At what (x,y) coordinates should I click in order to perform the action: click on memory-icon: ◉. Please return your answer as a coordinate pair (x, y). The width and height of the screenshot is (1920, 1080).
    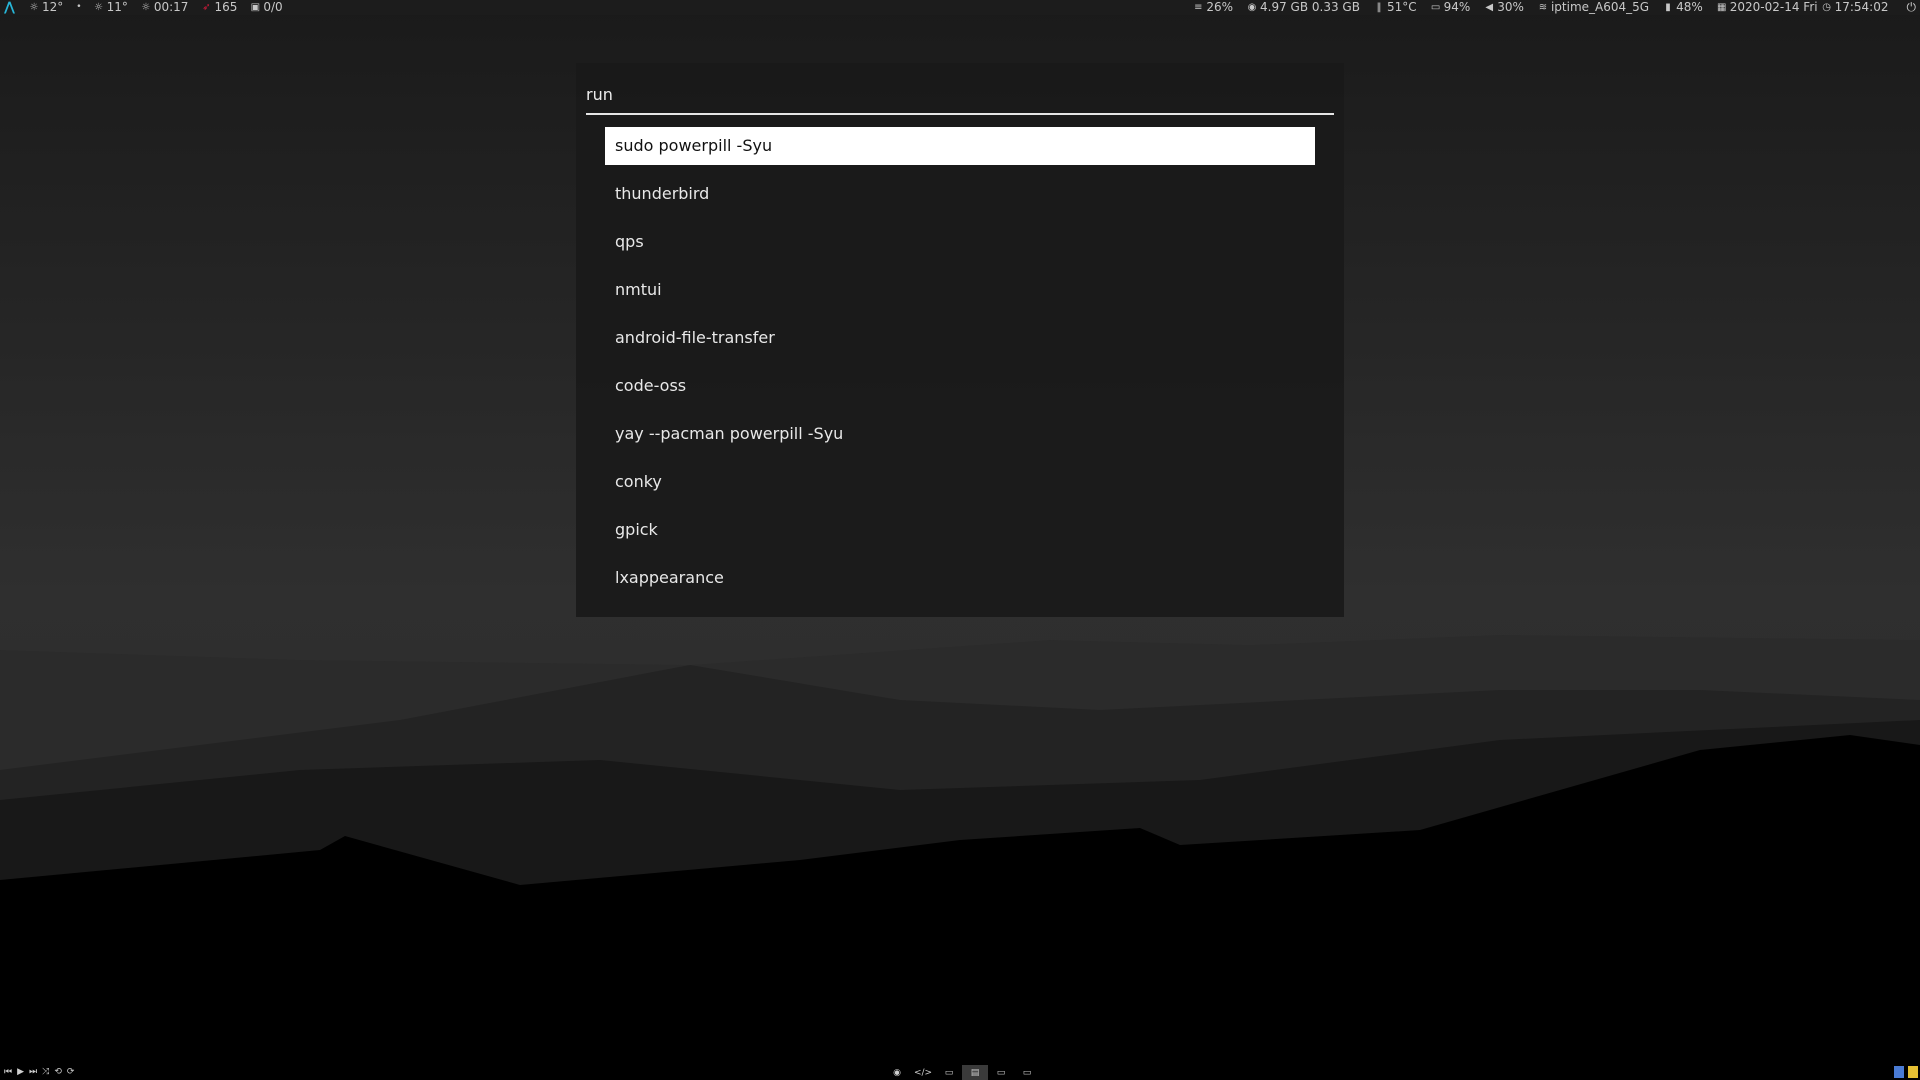
    Looking at the image, I should click on (1252, 7).